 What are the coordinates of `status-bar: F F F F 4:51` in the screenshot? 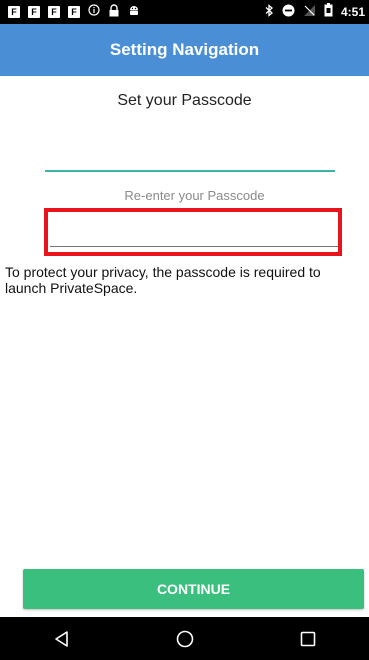 It's located at (184, 12).